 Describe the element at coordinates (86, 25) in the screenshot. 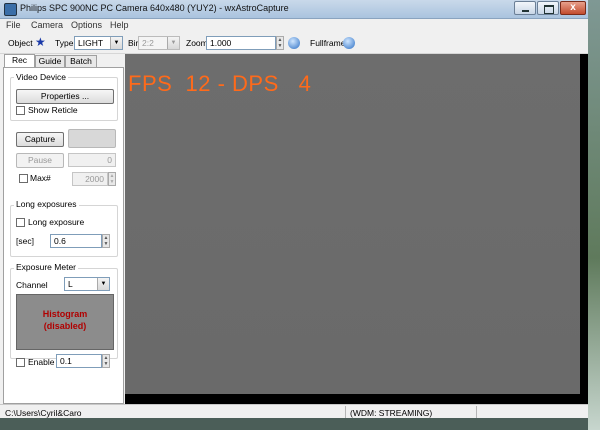

I see `menu-options: Options` at that location.